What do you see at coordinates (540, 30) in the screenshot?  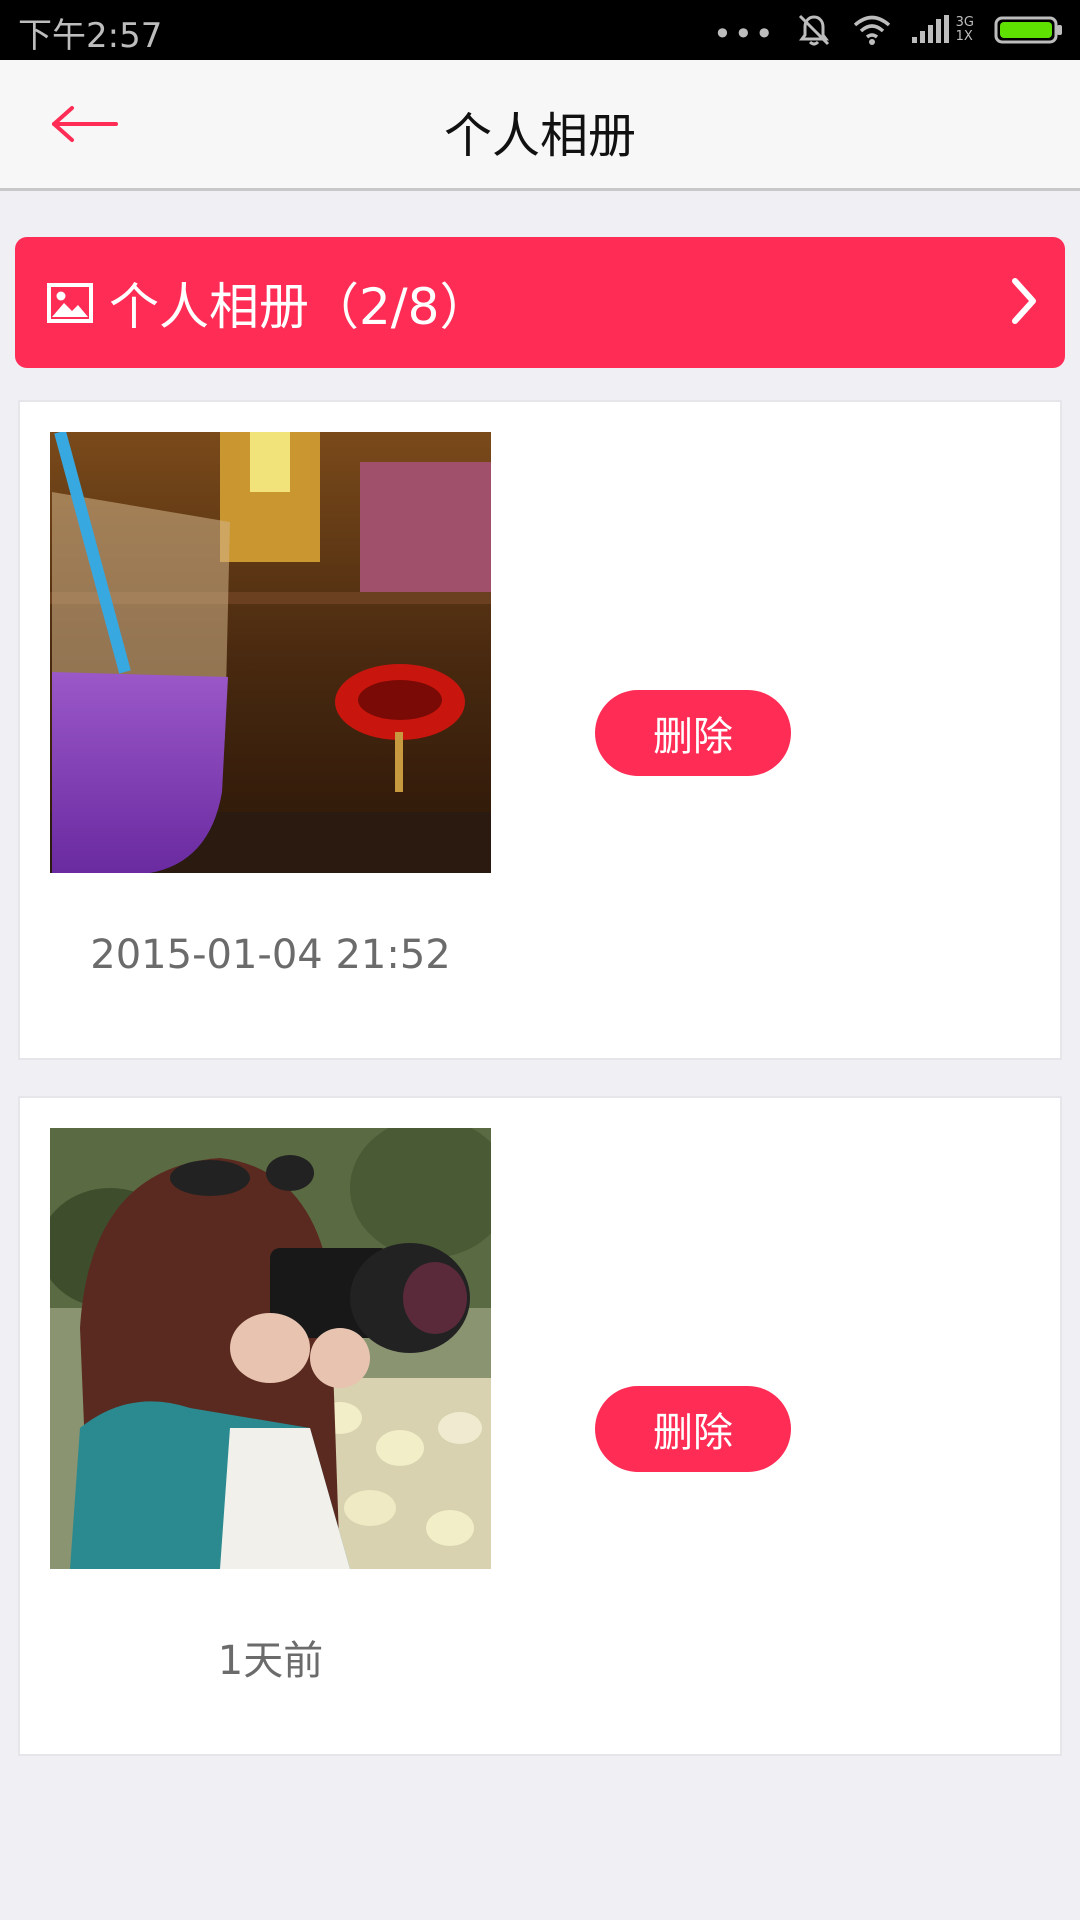 I see `status-bar: 下午2:57 ••• 3G 1X` at bounding box center [540, 30].